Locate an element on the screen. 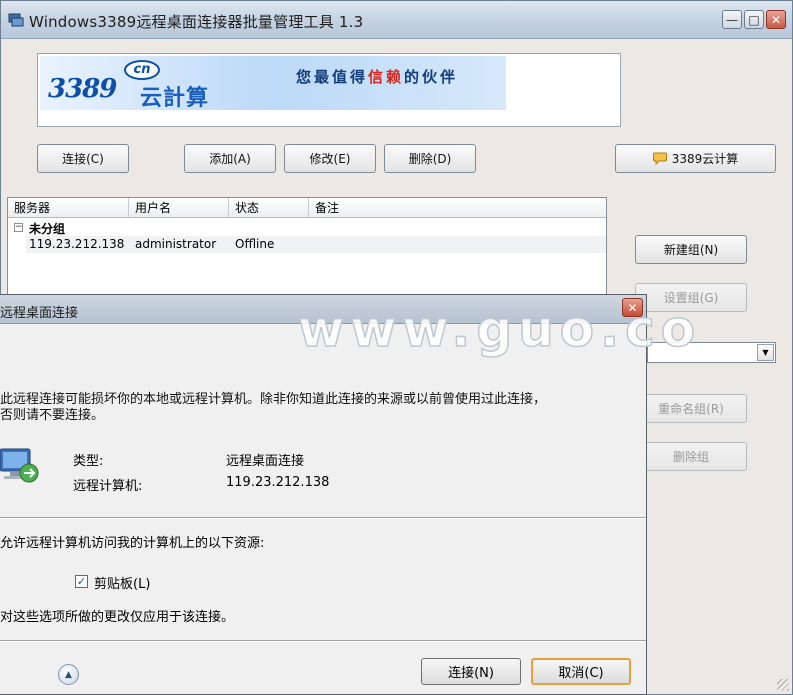  remote-computer-label: 远程计算机: is located at coordinates (108, 486).